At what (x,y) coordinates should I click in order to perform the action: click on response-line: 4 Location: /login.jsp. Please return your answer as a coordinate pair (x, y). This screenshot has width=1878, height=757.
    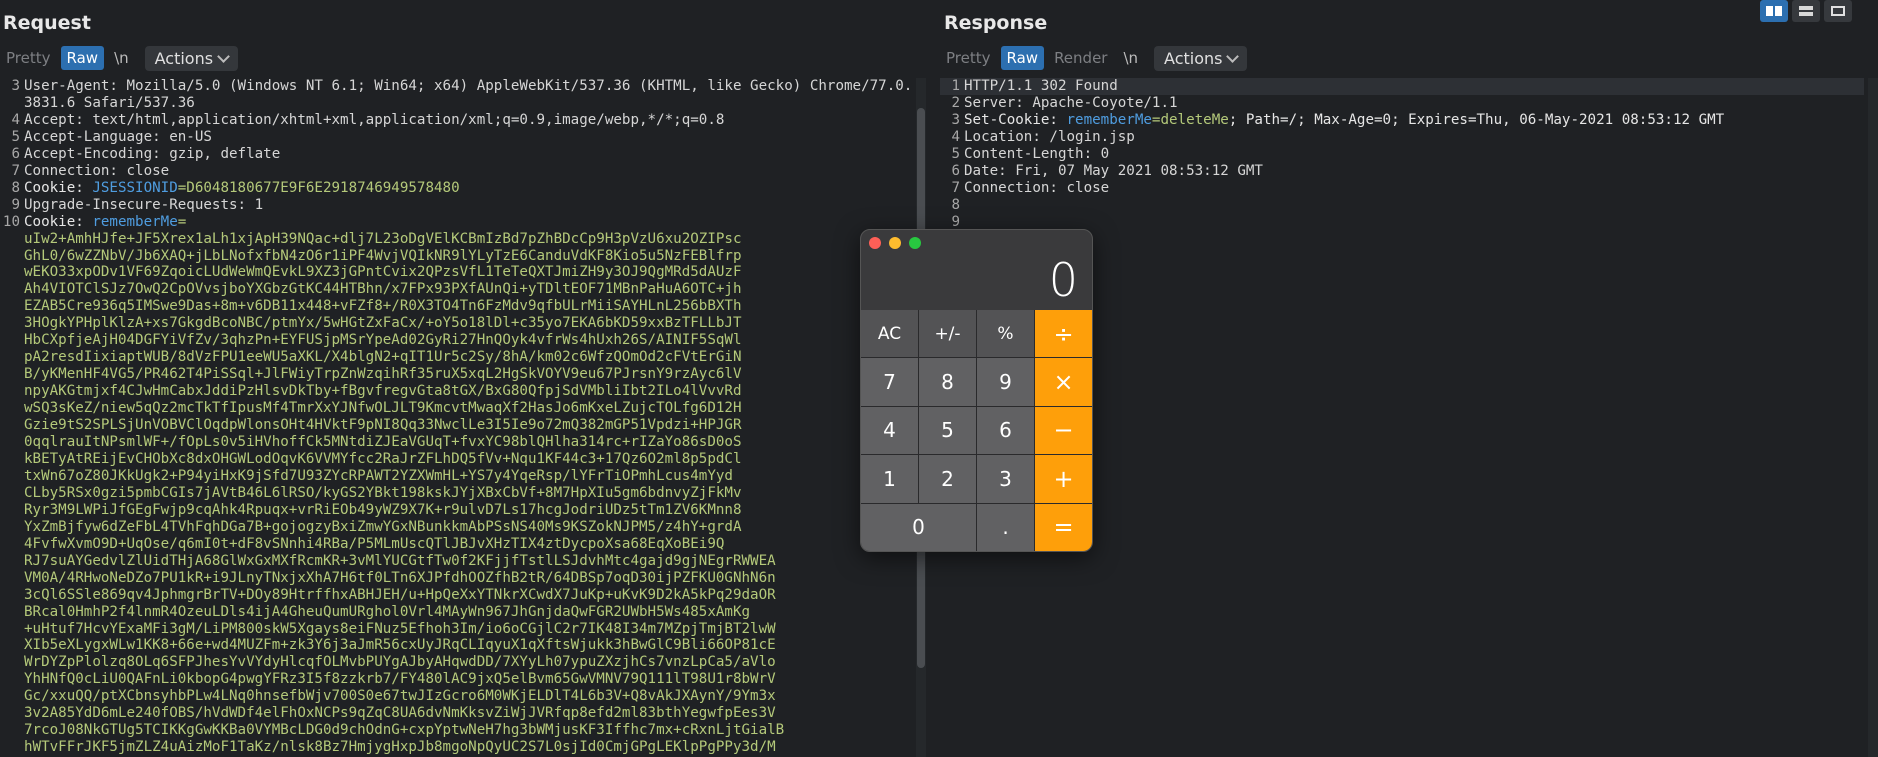
    Looking at the image, I should click on (1402, 137).